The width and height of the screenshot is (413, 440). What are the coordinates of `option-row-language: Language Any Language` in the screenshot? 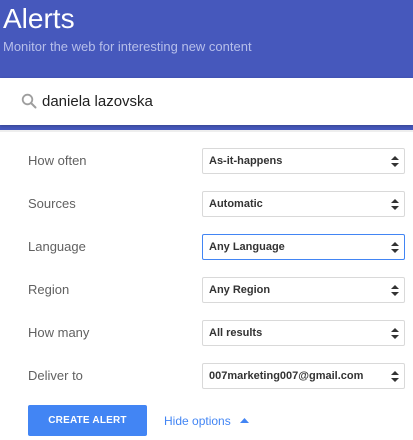 It's located at (206, 247).